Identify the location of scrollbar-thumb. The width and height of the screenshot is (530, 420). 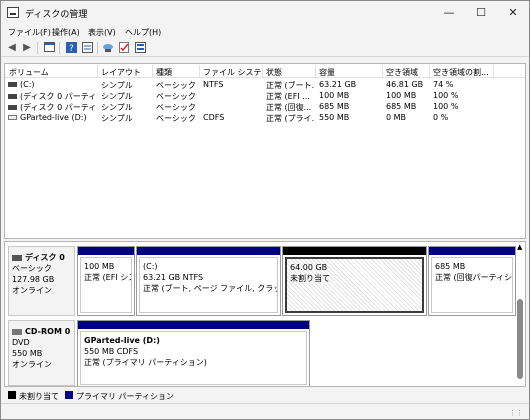
(520, 339).